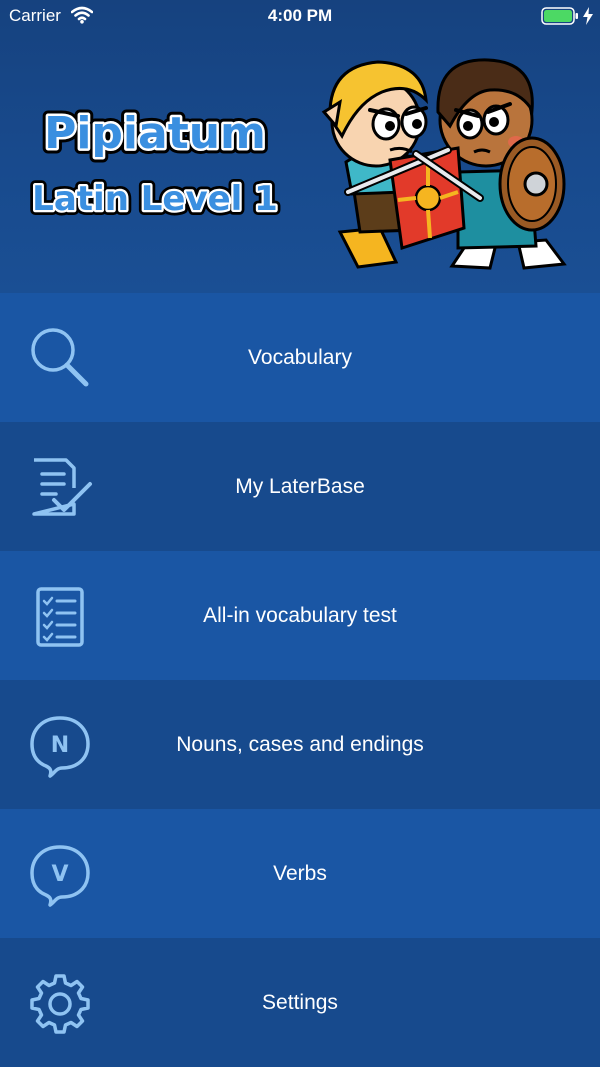 The image size is (600, 1067). I want to click on menu-item-settings: Settings, so click(300, 1002).